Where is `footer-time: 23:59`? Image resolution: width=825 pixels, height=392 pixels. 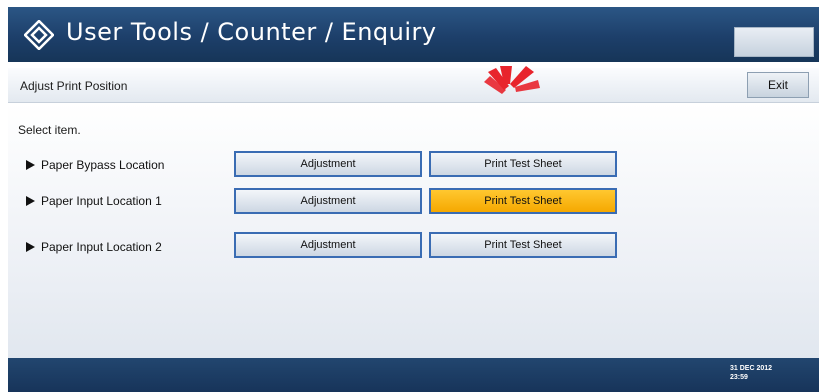
footer-time: 23:59 is located at coordinates (739, 377).